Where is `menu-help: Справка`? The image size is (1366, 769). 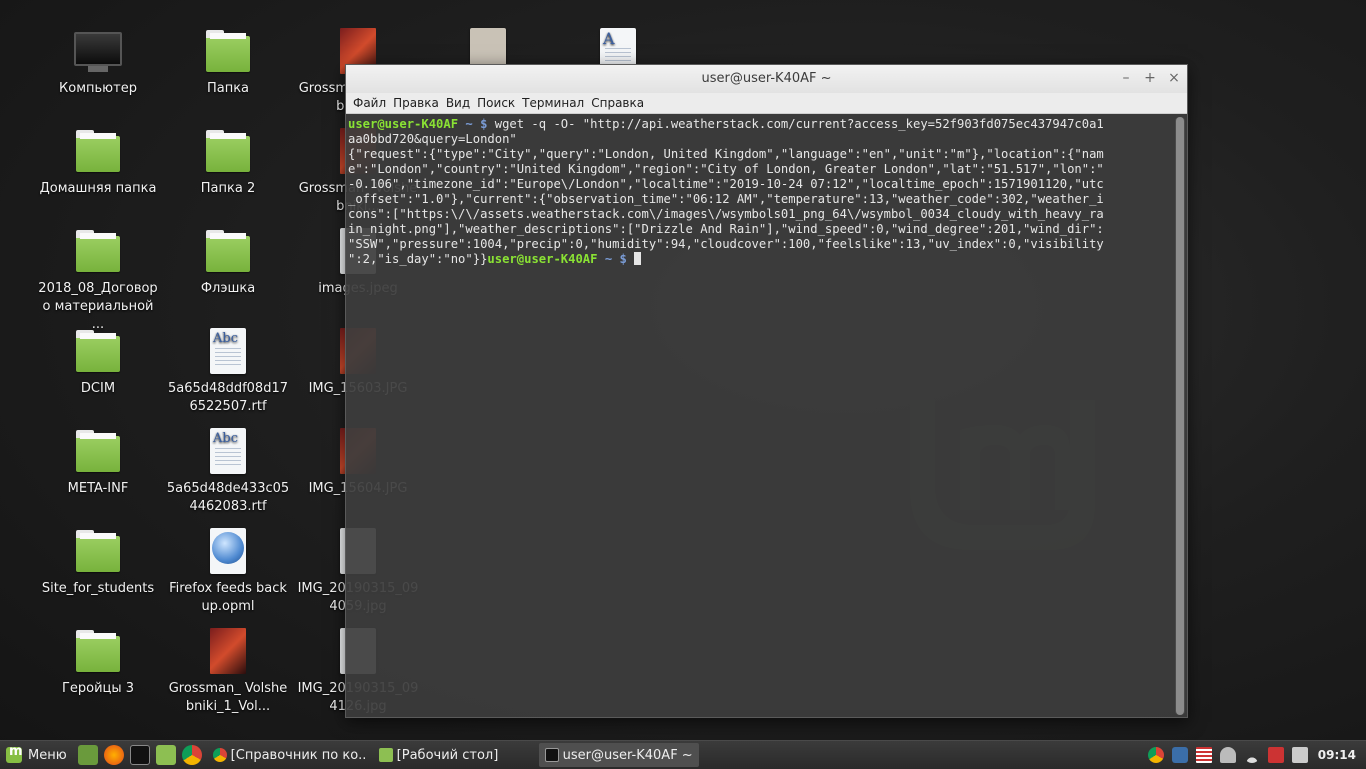 menu-help: Справка is located at coordinates (620, 103).